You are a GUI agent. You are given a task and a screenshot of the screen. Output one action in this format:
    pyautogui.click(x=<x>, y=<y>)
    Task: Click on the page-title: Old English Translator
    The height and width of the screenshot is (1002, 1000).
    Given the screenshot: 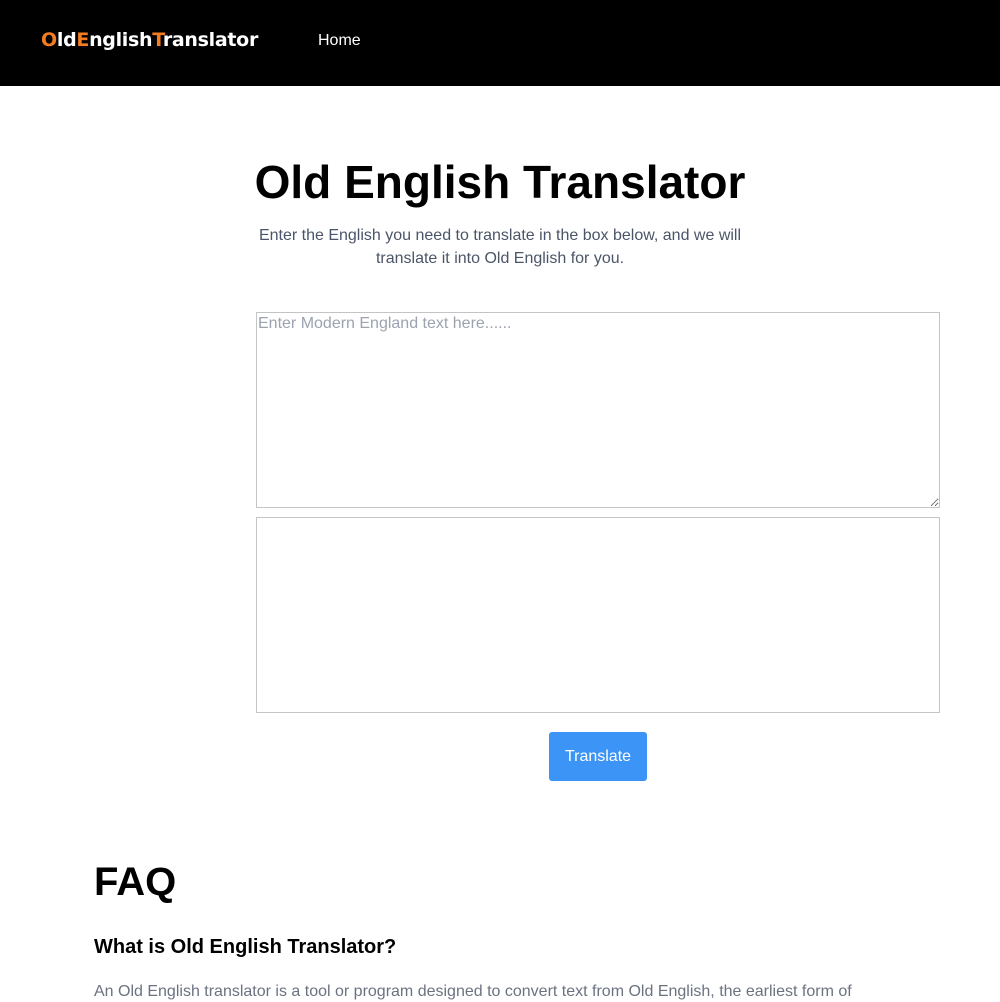 What is the action you would take?
    pyautogui.click(x=500, y=182)
    